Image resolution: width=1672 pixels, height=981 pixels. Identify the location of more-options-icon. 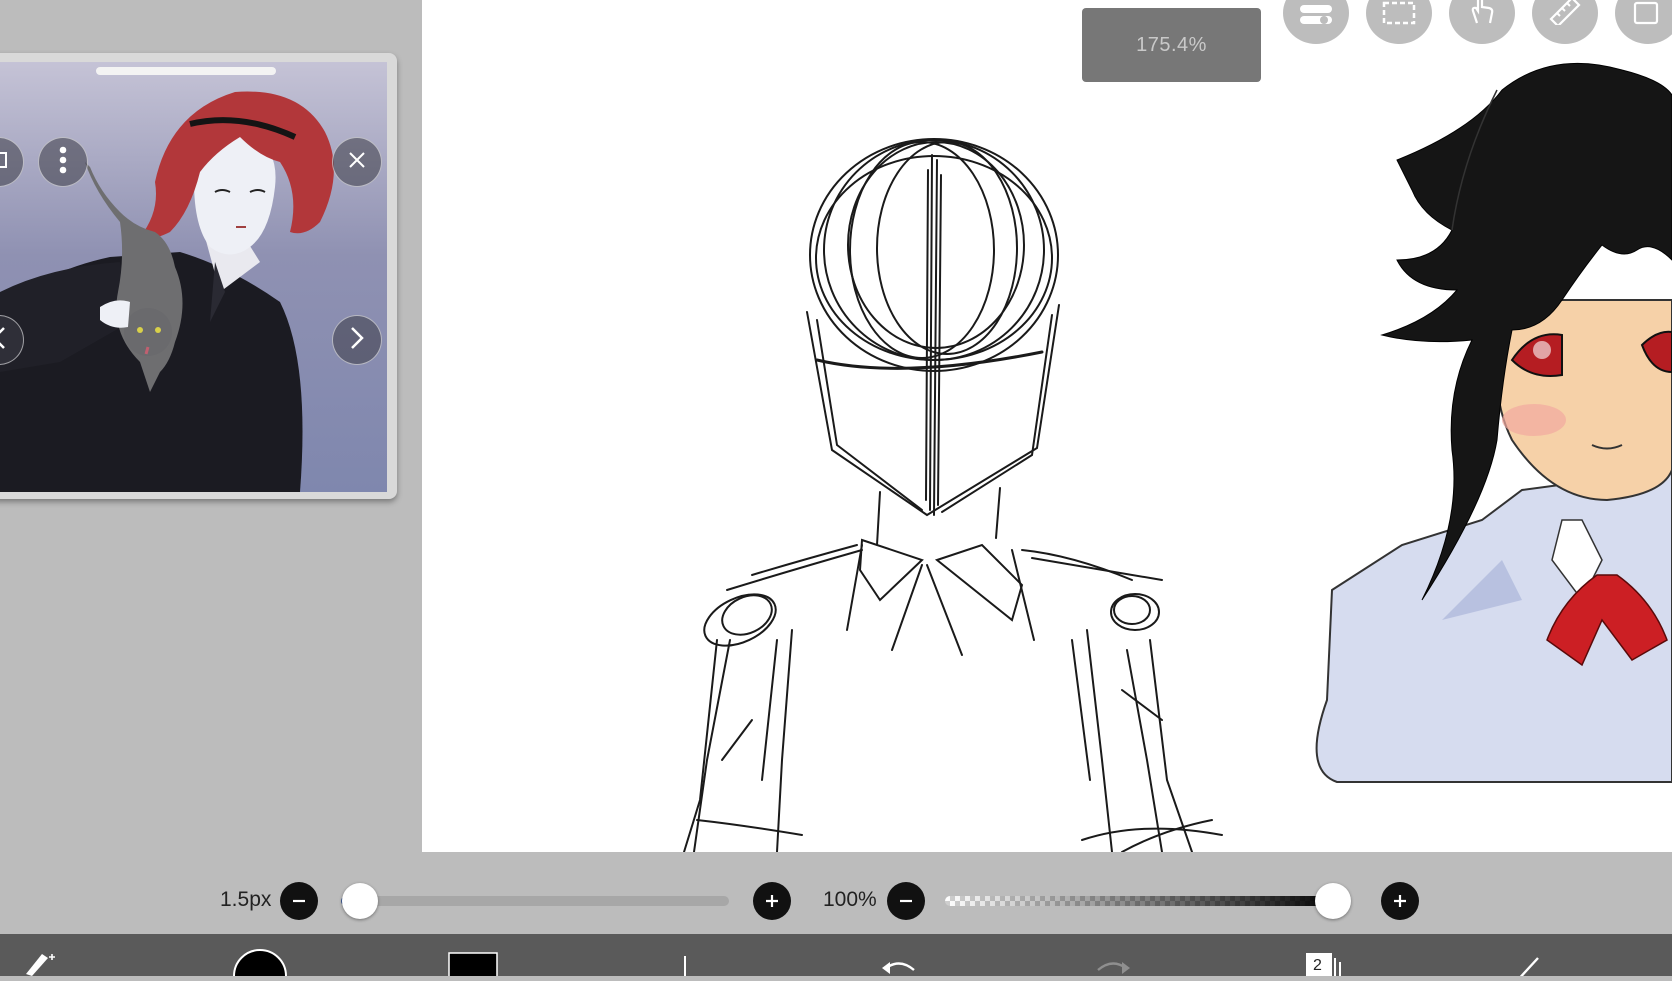
(63, 162).